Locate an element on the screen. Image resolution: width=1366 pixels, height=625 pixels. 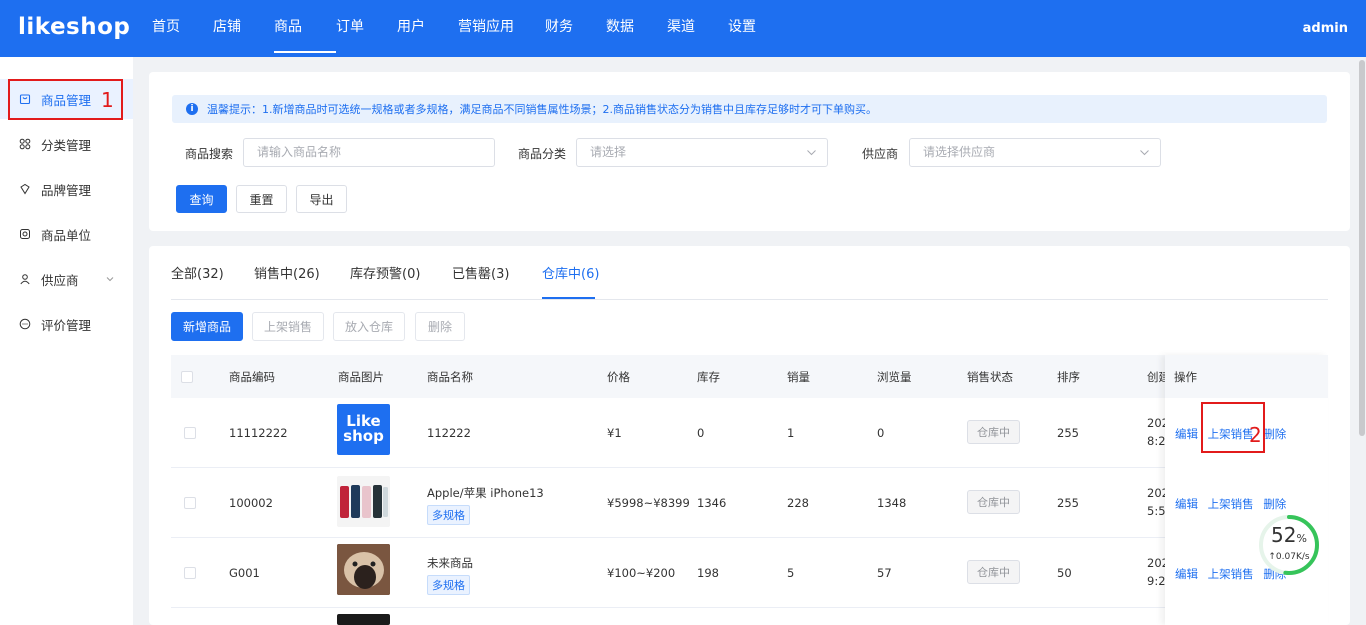
goods-price: ¥1 is located at coordinates (614, 433).